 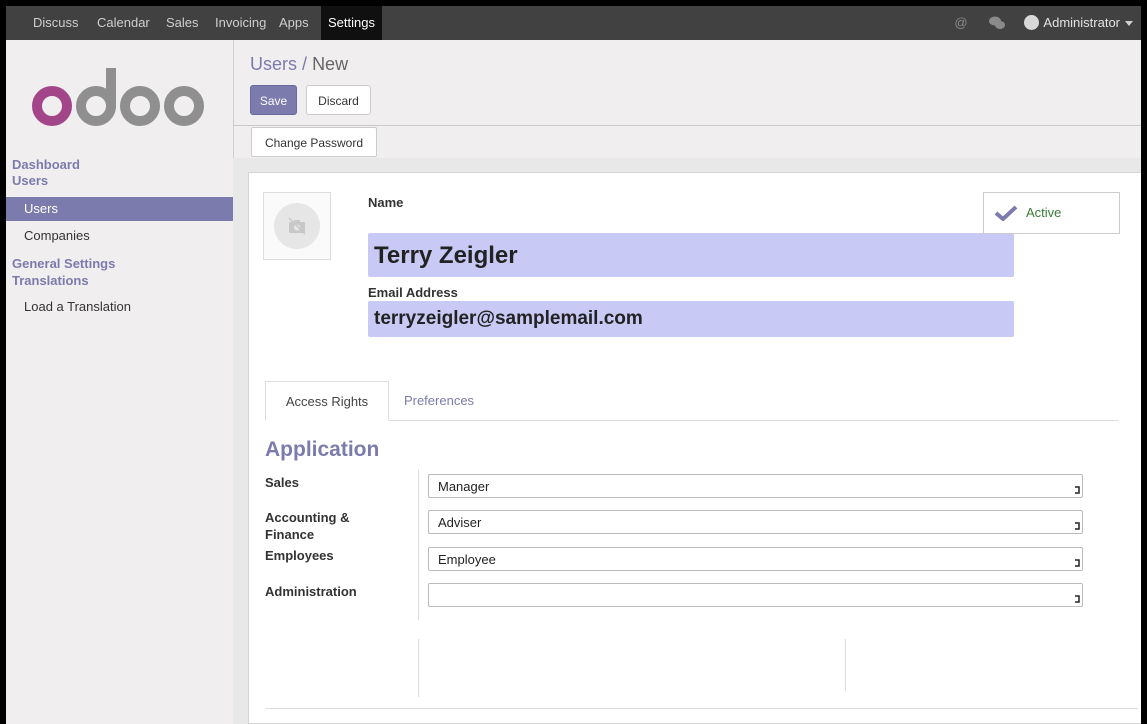 I want to click on breadcrumb: Users / New, so click(x=299, y=64).